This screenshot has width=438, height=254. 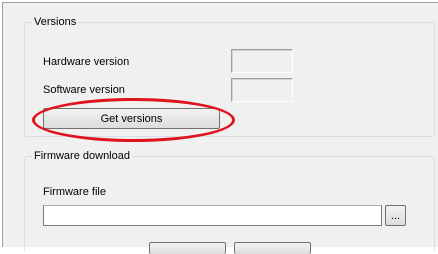 I want to click on highlight-circle-annotation, so click(x=133, y=120).